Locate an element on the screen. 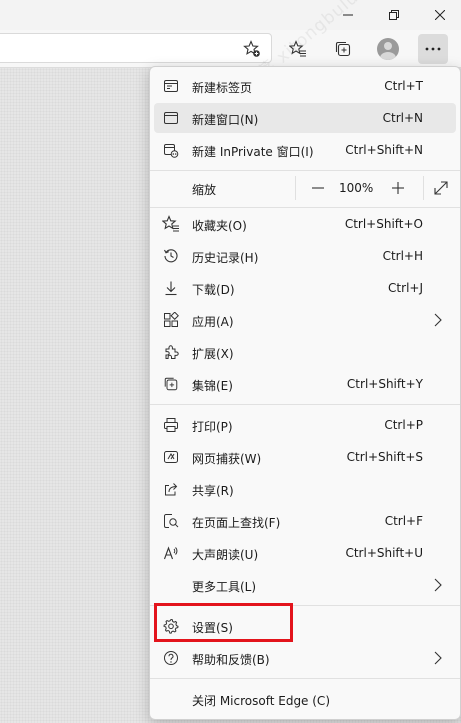  read-aloud-icon is located at coordinates (171, 553).